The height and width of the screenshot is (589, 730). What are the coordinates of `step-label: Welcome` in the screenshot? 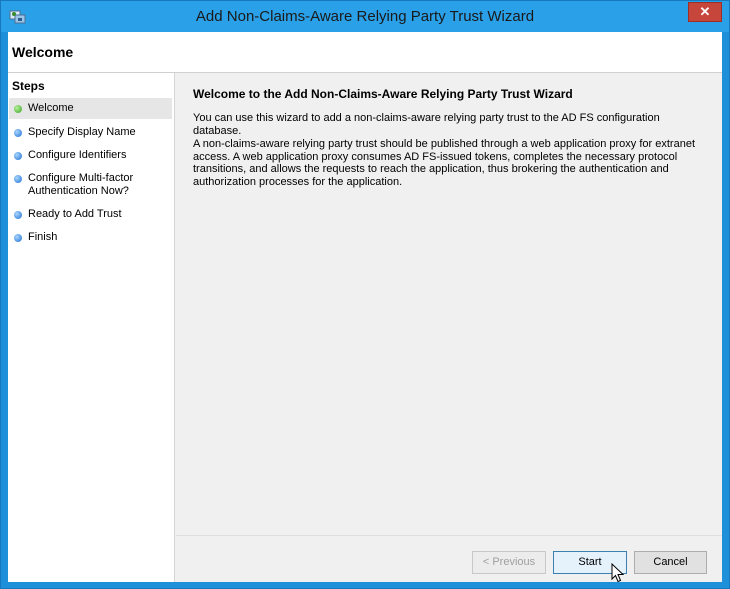 It's located at (51, 108).